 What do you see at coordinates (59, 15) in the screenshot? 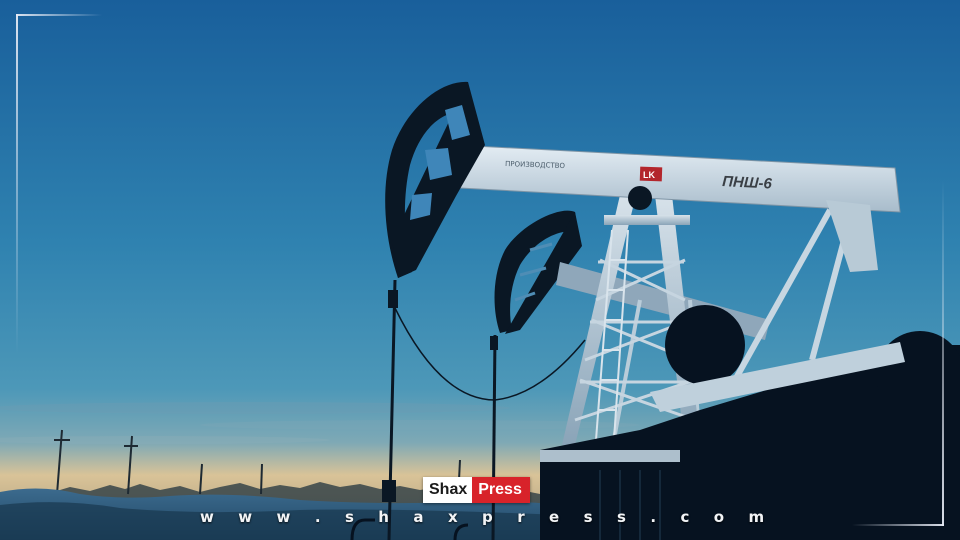
I see `frame-top-left-line` at bounding box center [59, 15].